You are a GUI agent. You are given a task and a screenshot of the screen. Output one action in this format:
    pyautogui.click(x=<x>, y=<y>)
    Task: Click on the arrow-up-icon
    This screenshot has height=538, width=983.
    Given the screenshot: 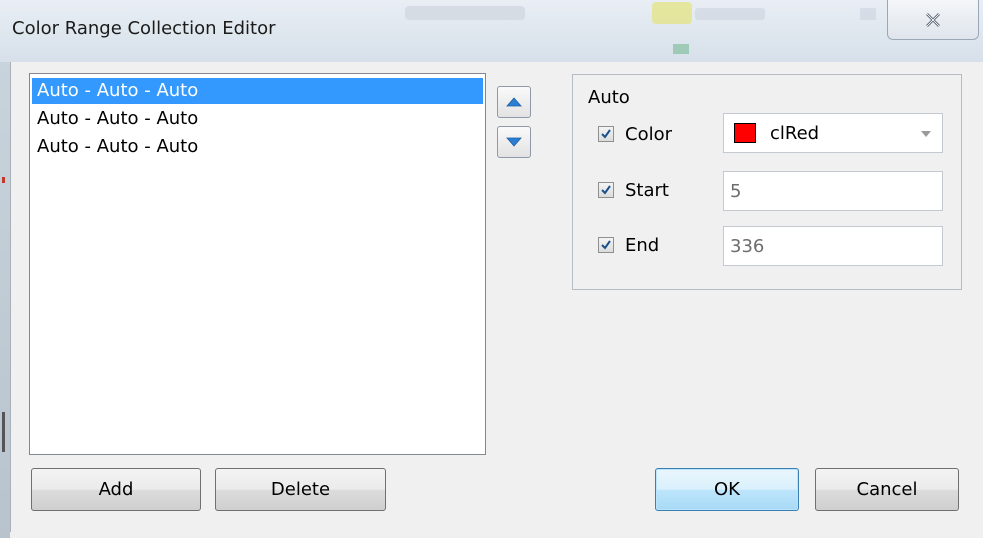 What is the action you would take?
    pyautogui.click(x=514, y=102)
    